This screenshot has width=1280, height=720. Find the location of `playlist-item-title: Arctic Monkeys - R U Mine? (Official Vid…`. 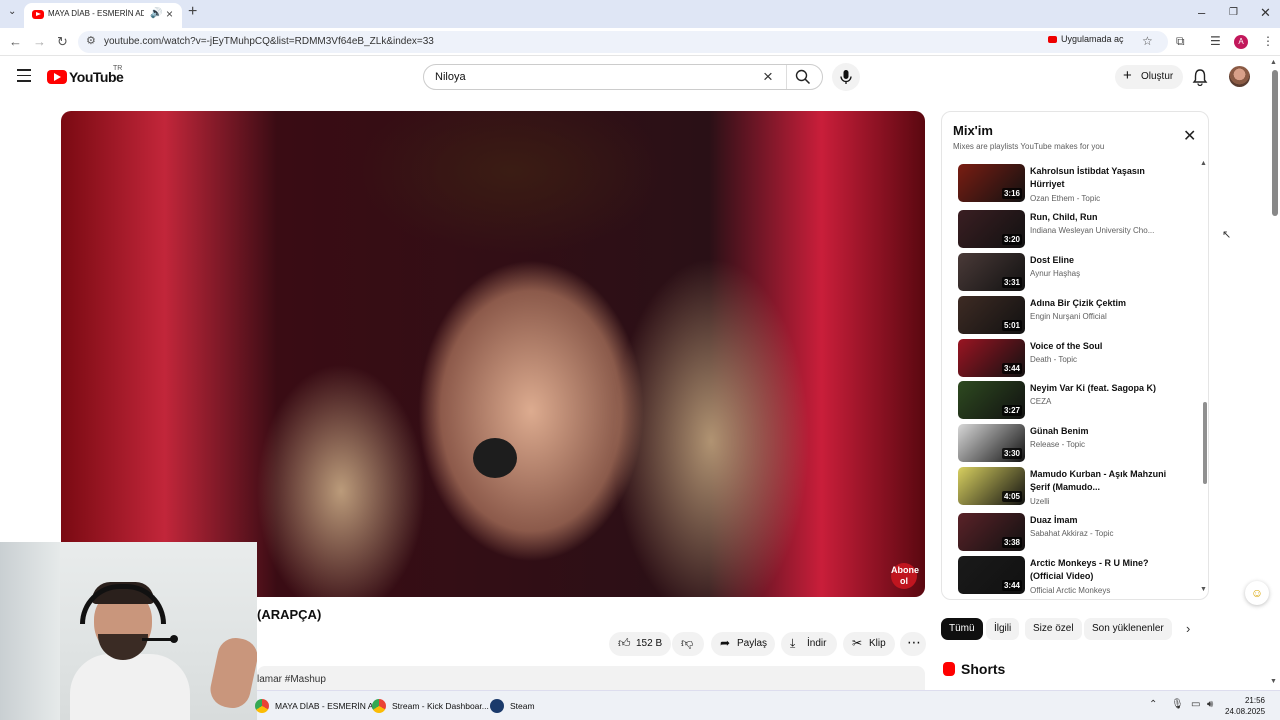

playlist-item-title: Arctic Monkeys - R U Mine? (Official Vid… is located at coordinates (1100, 570).